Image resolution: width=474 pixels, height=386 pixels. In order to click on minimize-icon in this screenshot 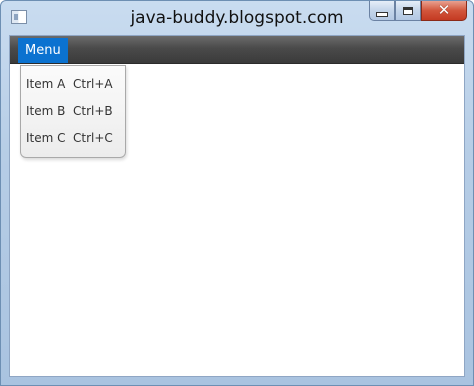, I will do `click(382, 14)`.